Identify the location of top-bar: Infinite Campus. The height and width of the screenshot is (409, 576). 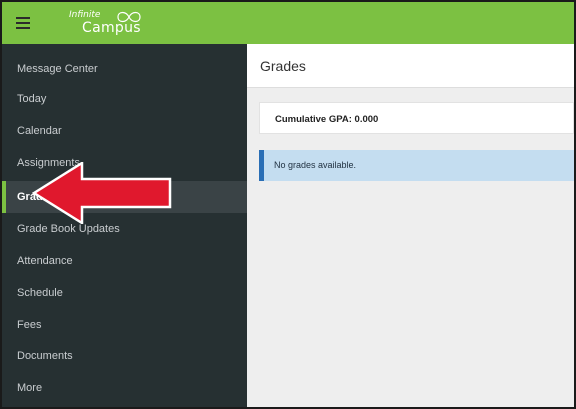
(288, 23).